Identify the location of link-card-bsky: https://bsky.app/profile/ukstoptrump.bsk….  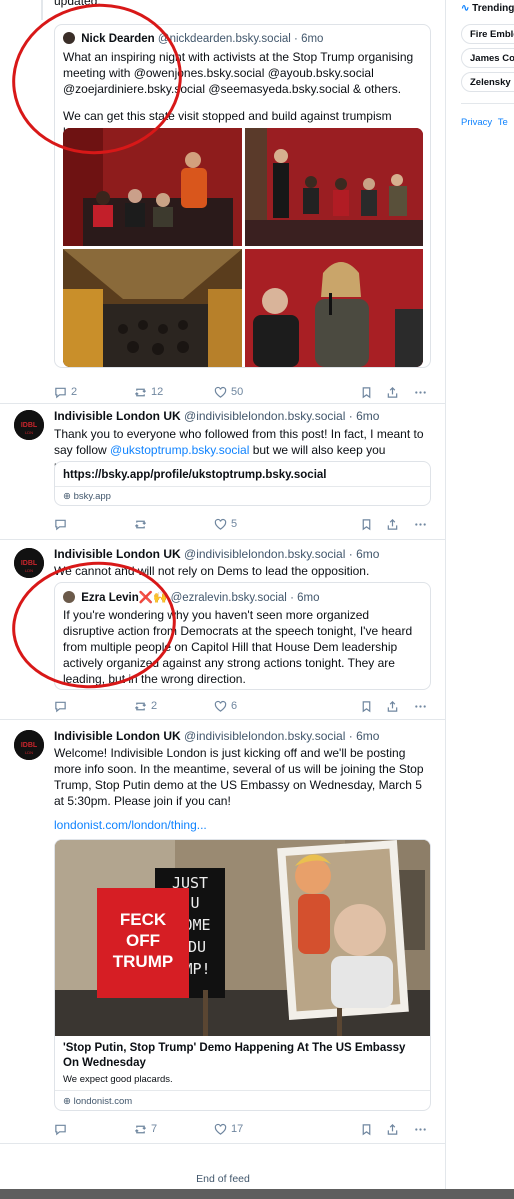
(242, 483).